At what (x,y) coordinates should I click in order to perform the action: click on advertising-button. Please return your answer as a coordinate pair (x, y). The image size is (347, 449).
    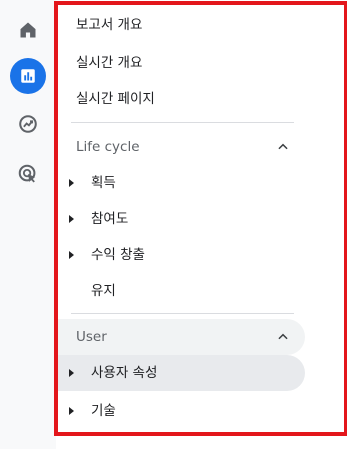
    Looking at the image, I should click on (28, 174).